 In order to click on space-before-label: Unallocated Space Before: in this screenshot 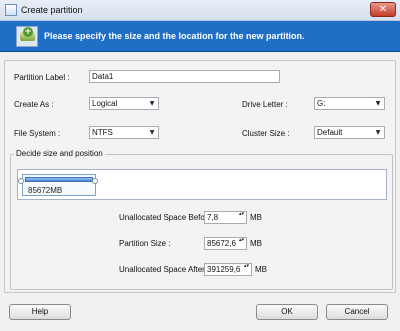, I will do `click(167, 217)`.